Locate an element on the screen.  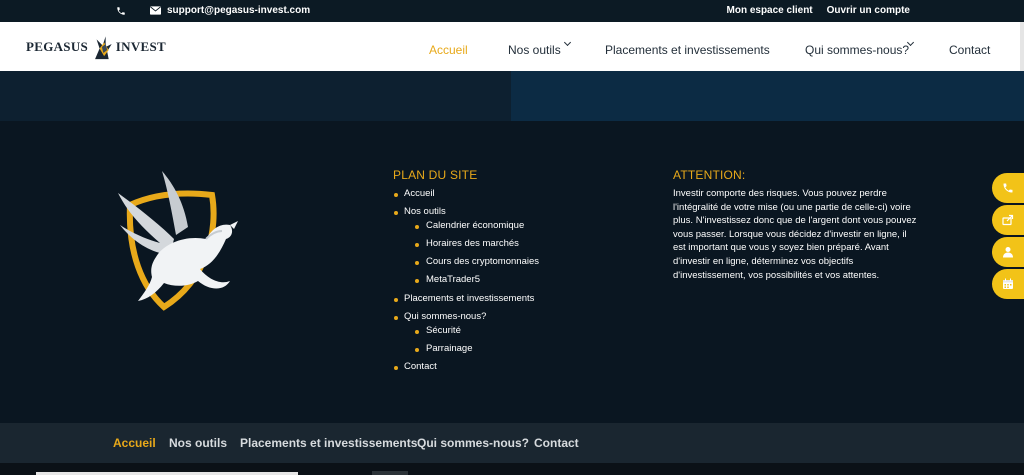
bottom-strip is located at coordinates (512, 469).